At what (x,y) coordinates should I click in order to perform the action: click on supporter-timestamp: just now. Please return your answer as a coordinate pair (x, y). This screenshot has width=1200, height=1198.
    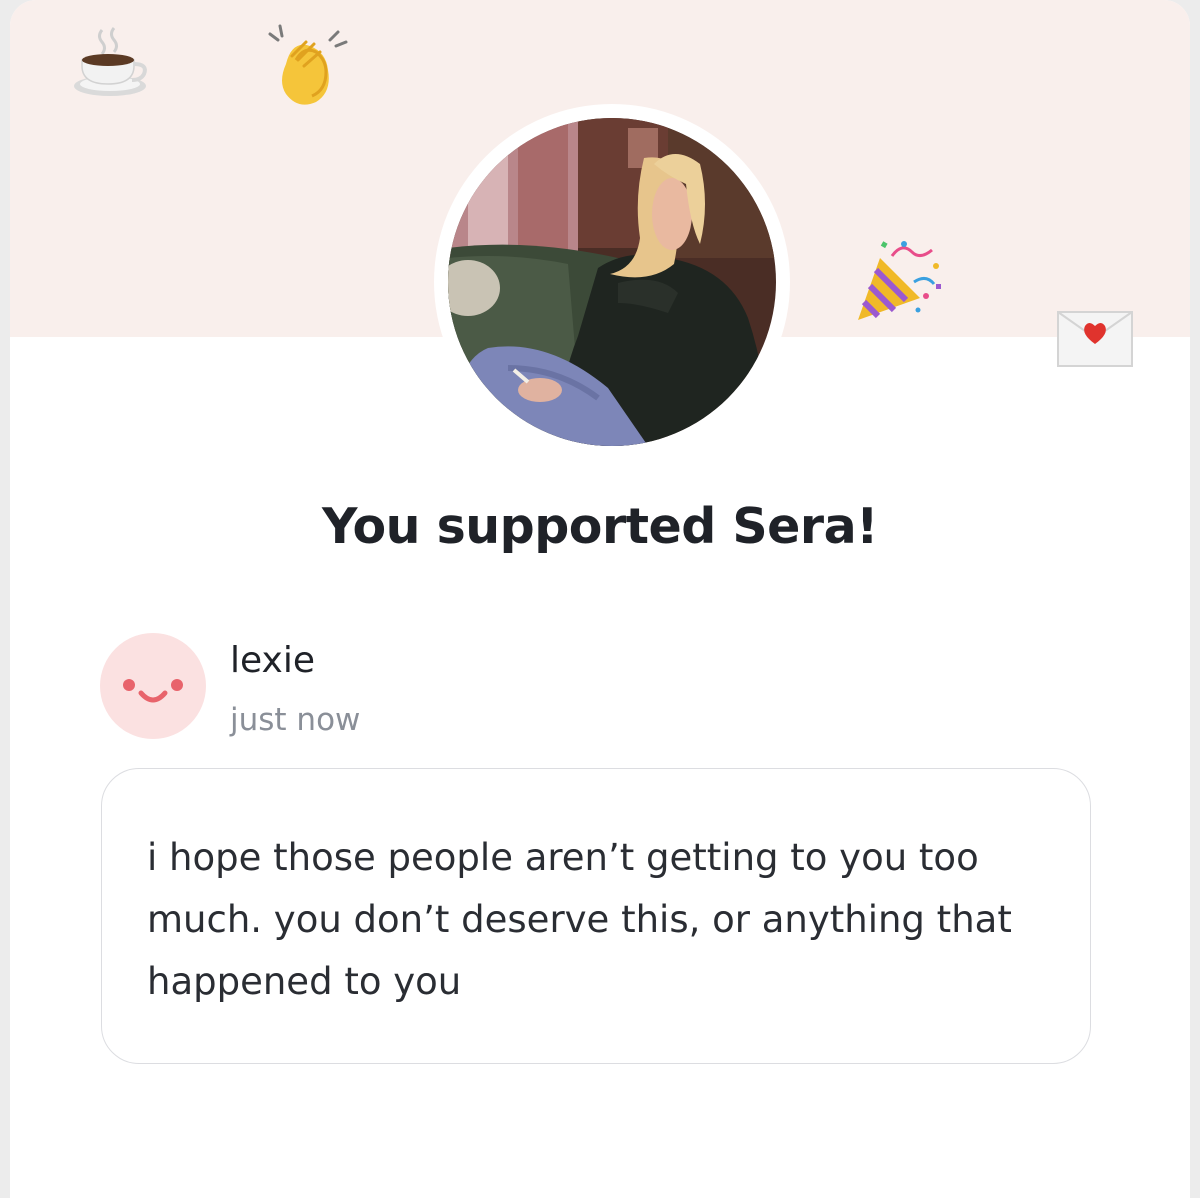
    Looking at the image, I should click on (295, 720).